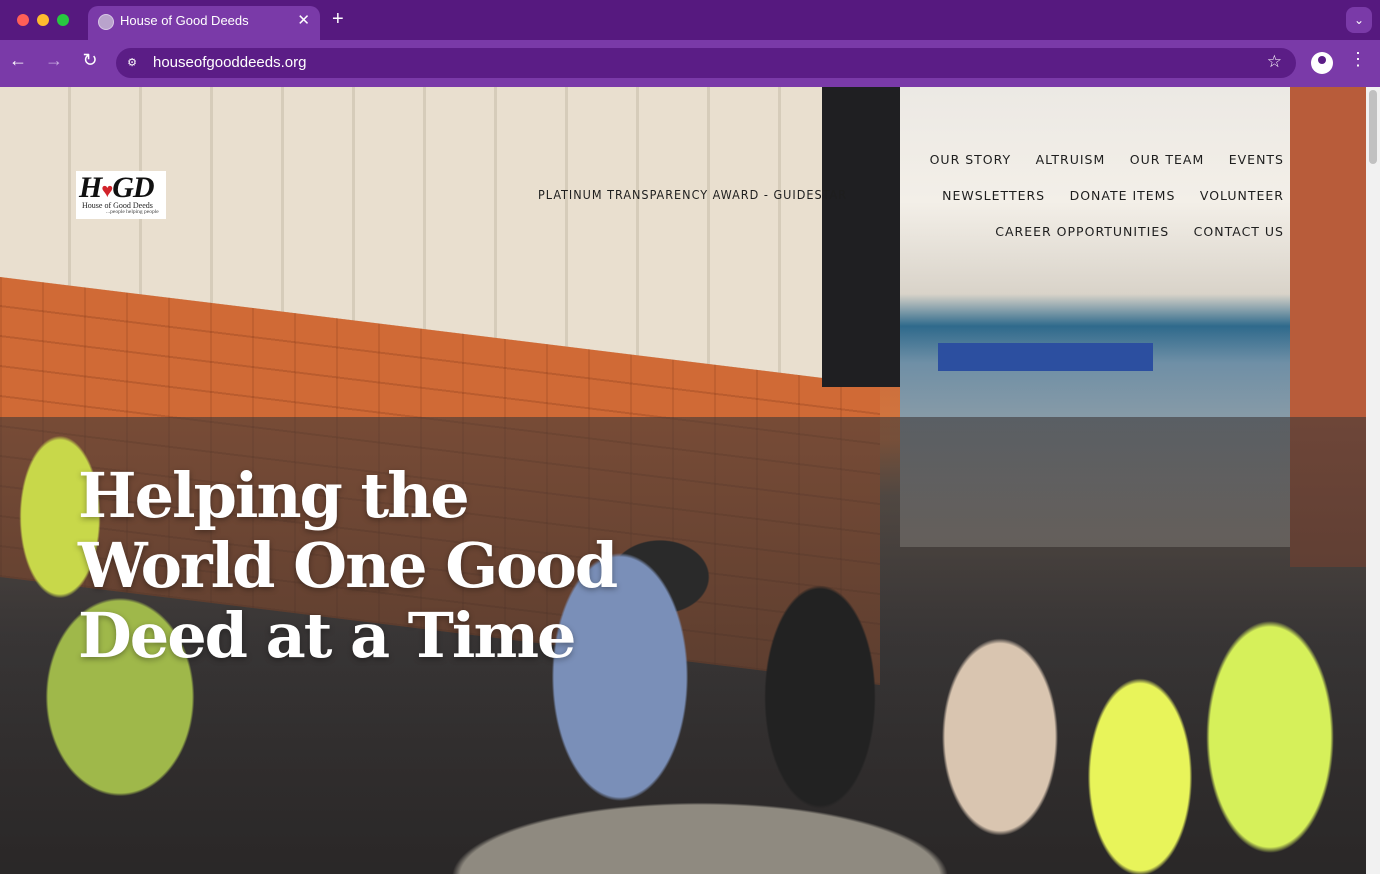 This screenshot has height=874, width=1380. I want to click on nav-link-platinum-award: PLATINUM TRANSPARENCY AWARD - GUIDESTAR, so click(692, 194).